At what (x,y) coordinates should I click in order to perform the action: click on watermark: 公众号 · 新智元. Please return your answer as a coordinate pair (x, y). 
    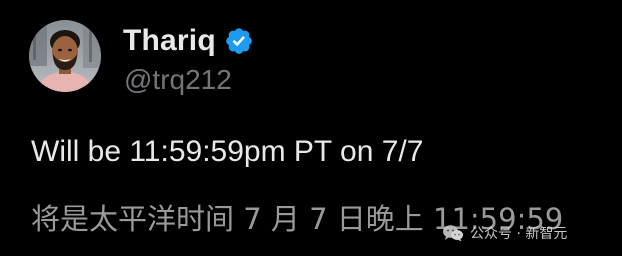
    Looking at the image, I should click on (504, 233).